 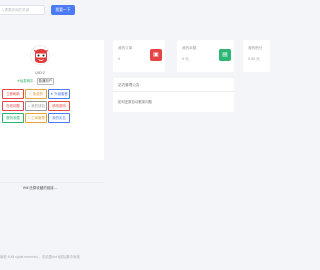 I want to click on smiling-face-icon, so click(x=40, y=55).